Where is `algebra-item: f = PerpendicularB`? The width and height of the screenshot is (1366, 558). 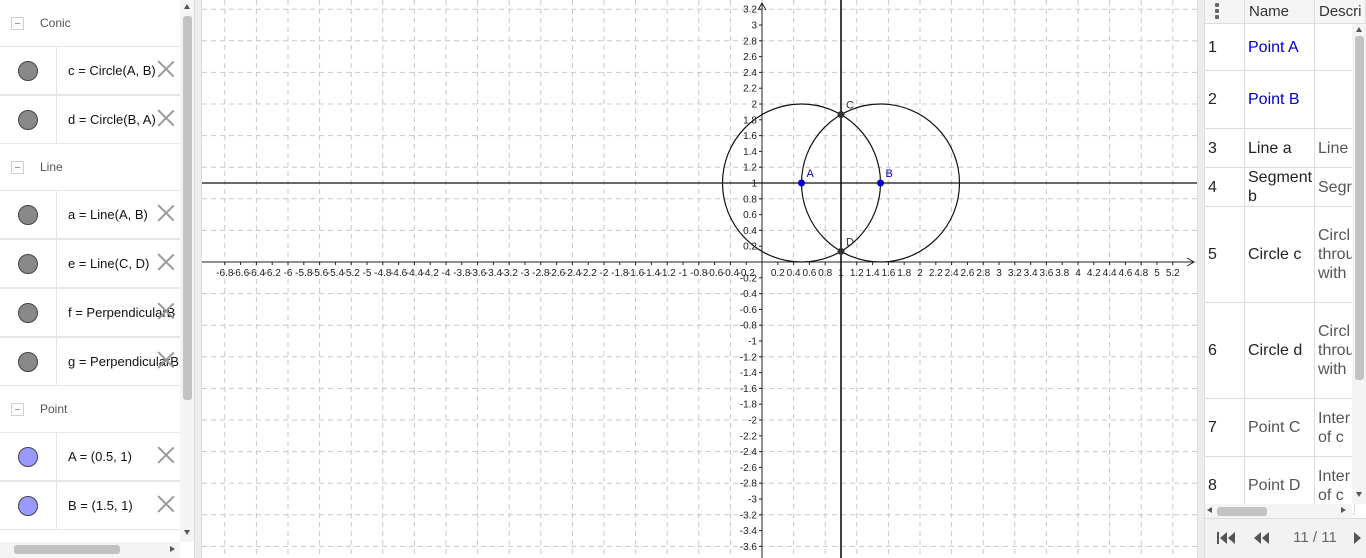
algebra-item: f = PerpendicularB is located at coordinates (90, 312).